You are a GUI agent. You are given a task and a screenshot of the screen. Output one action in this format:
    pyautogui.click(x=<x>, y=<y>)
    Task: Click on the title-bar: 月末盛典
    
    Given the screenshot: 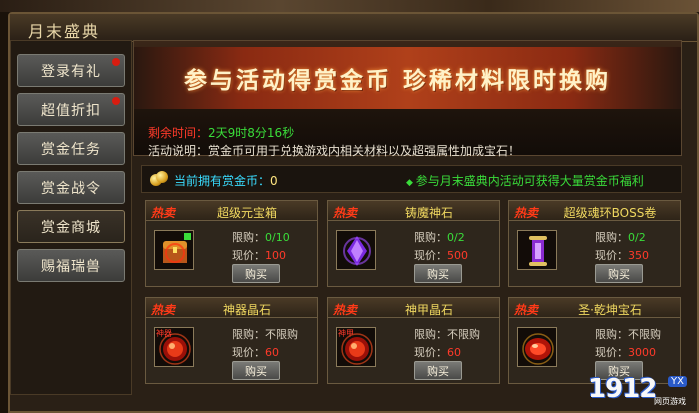 What is the action you would take?
    pyautogui.click(x=353, y=28)
    